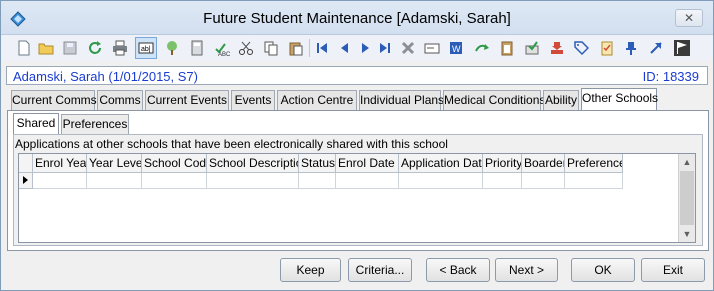  What do you see at coordinates (46, 48) in the screenshot?
I see `open-folder-icon` at bounding box center [46, 48].